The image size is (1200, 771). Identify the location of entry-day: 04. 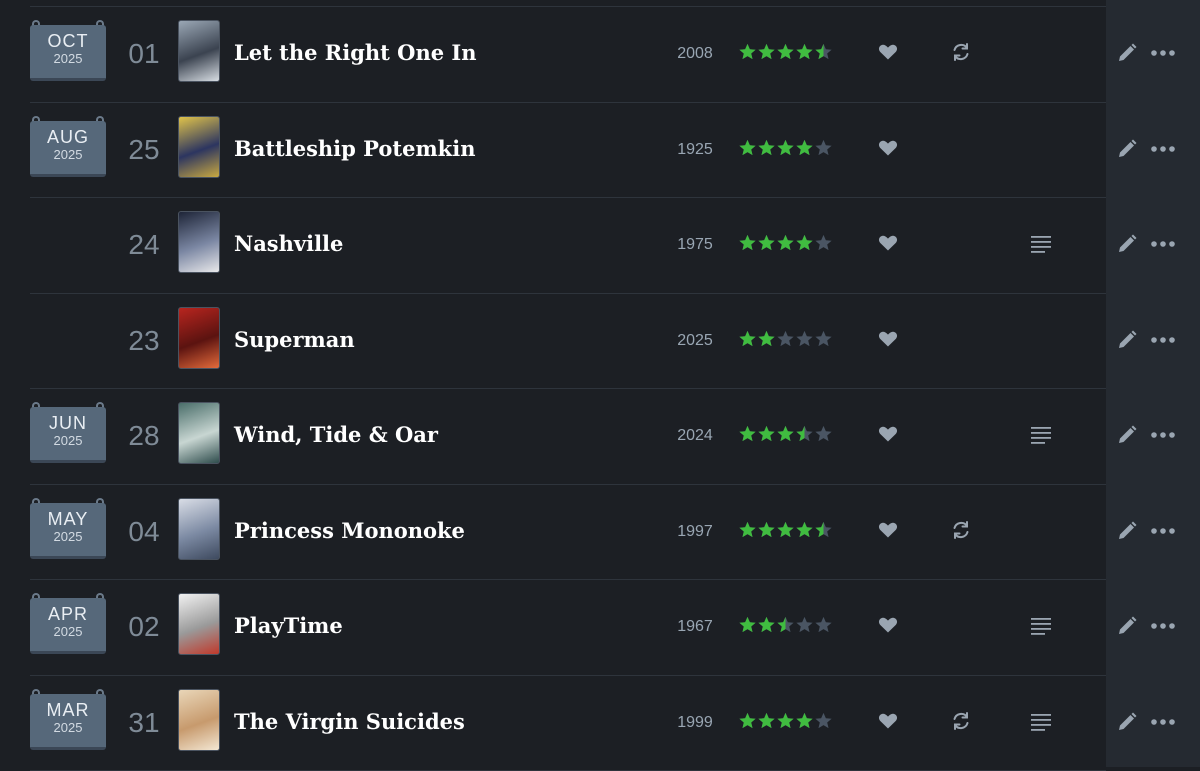
(144, 532).